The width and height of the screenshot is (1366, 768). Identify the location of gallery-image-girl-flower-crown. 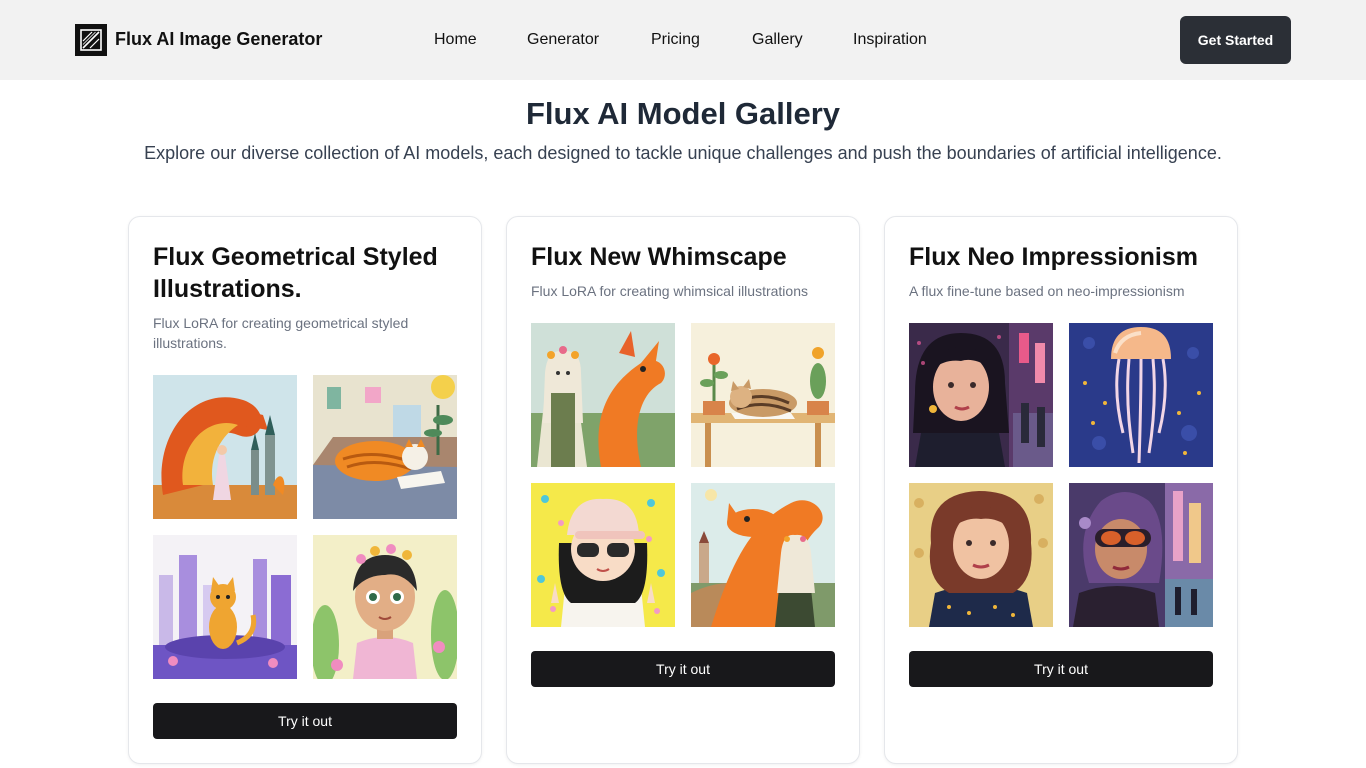
(385, 607).